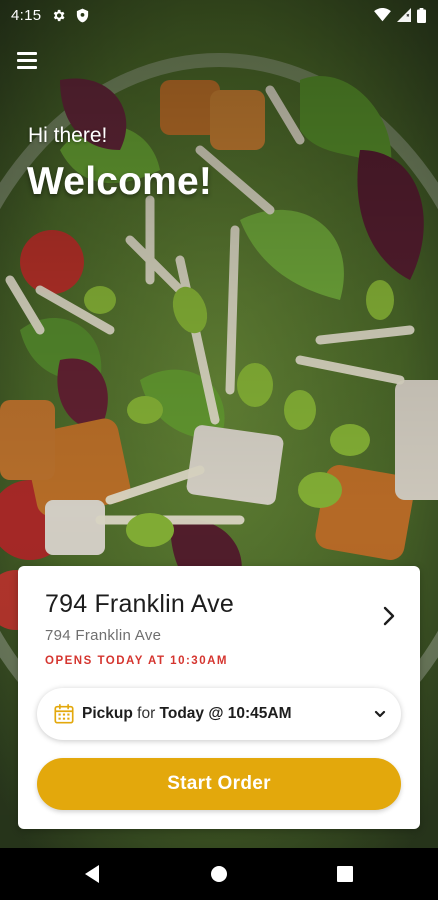 The height and width of the screenshot is (900, 438). Describe the element at coordinates (146, 713) in the screenshot. I see `order-mode-connector: for` at that location.